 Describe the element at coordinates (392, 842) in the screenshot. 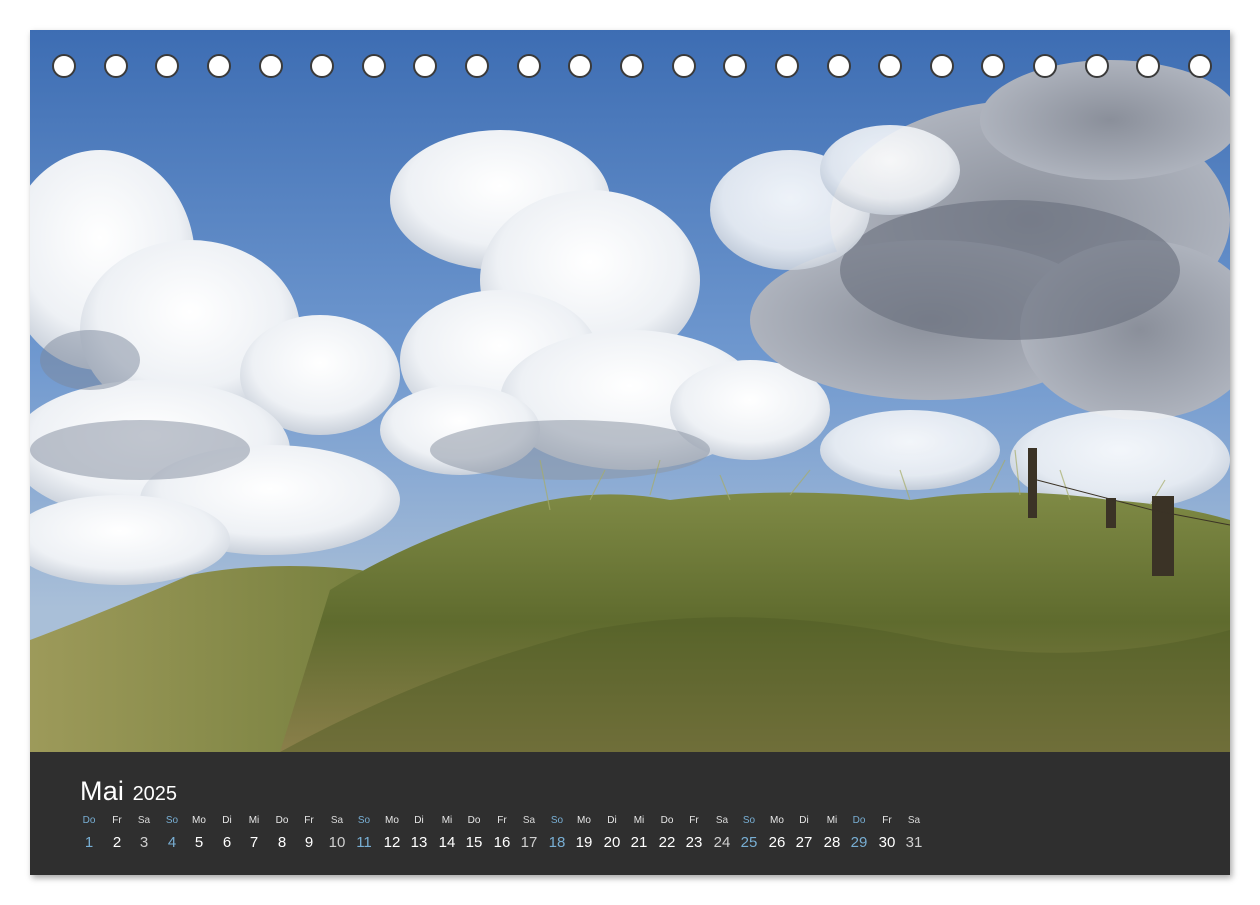

I see `day-number: 12` at that location.